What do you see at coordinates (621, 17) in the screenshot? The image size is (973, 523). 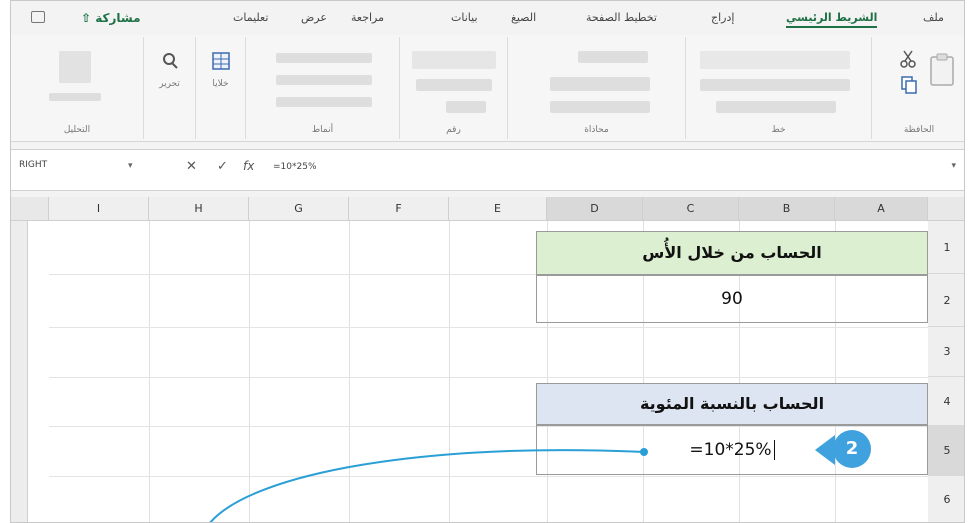 I see `tab-page-layout: تخطيط الصفحة` at bounding box center [621, 17].